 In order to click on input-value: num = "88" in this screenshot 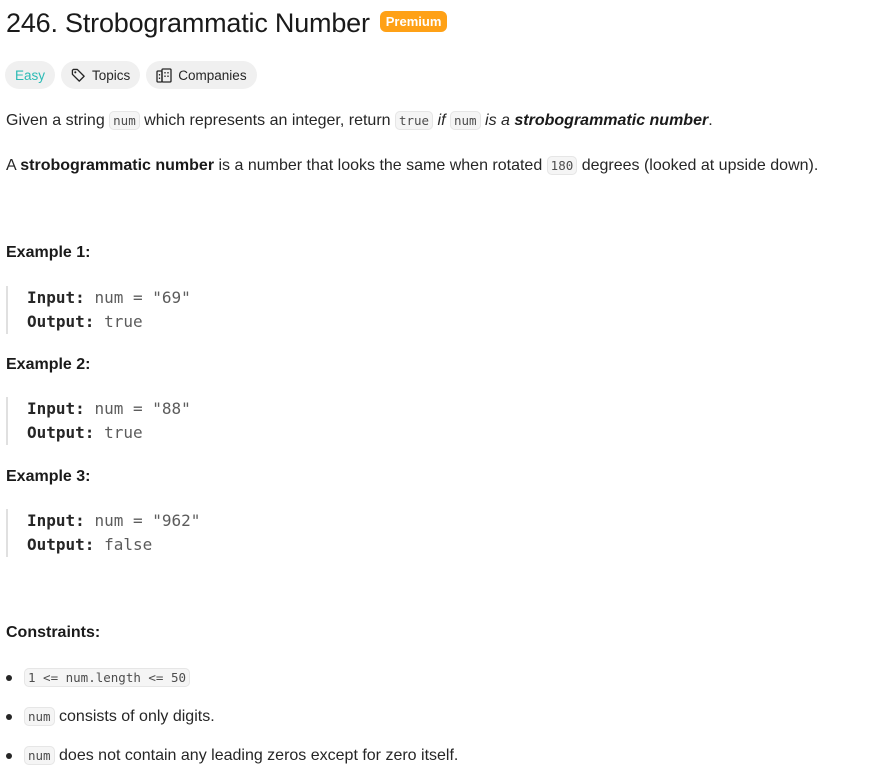, I will do `click(142, 408)`.